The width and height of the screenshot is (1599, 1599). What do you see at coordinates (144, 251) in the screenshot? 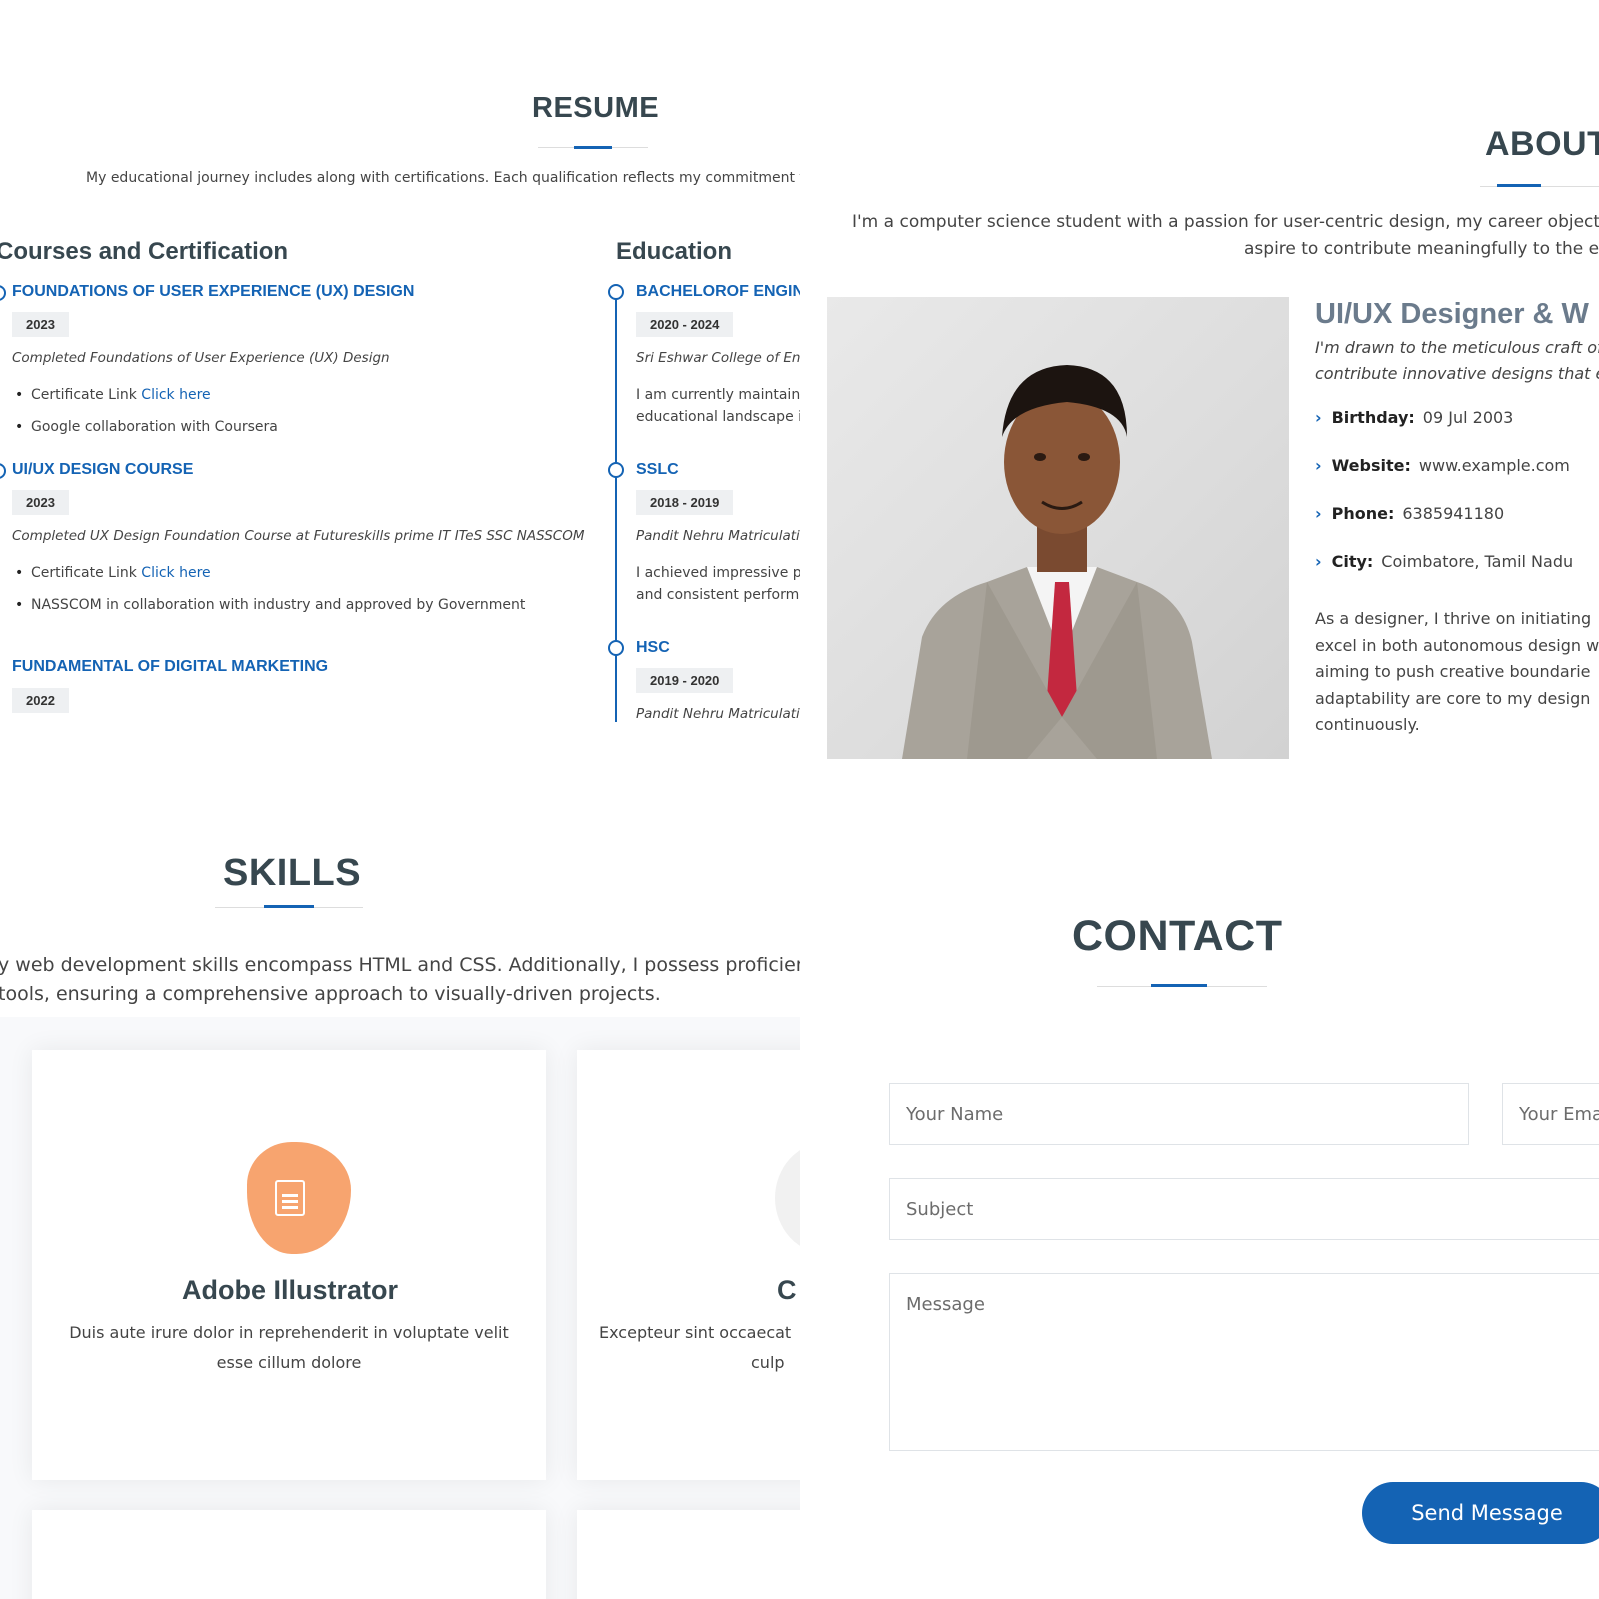
I see `courses-heading: Courses and Certification` at bounding box center [144, 251].